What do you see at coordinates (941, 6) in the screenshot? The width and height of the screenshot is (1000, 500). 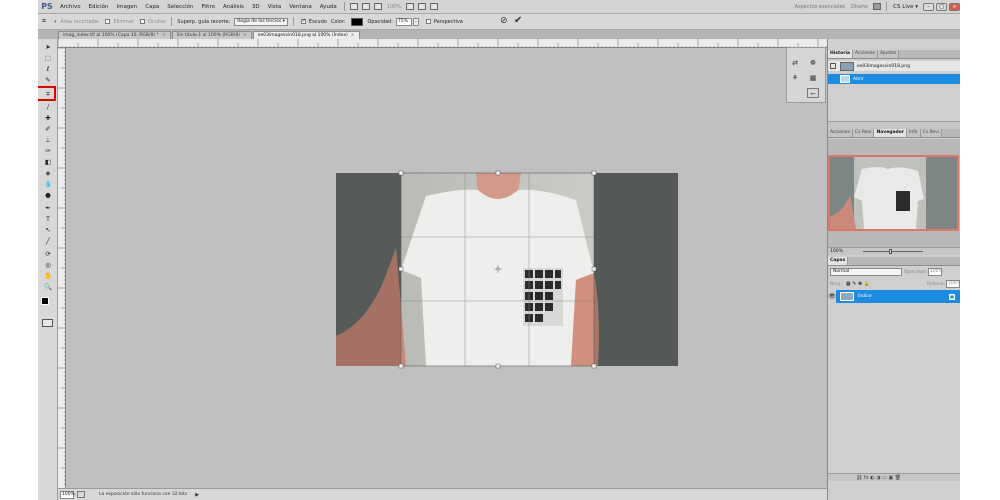 I see `maximize-icon: □` at bounding box center [941, 6].